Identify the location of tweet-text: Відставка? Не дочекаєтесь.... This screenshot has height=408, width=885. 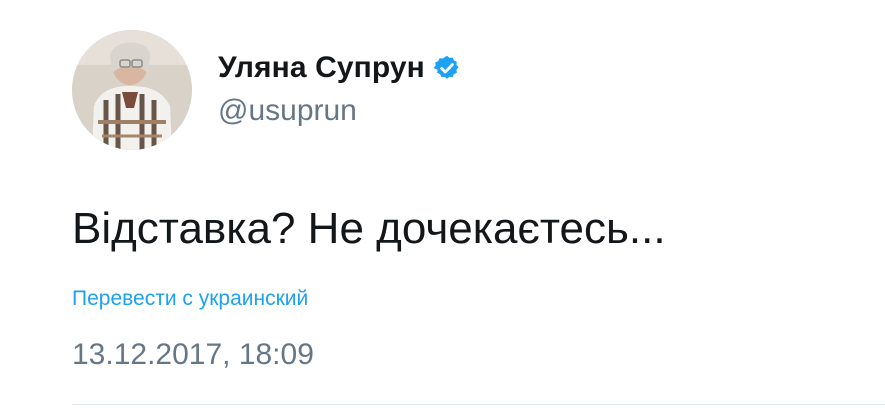
(369, 228).